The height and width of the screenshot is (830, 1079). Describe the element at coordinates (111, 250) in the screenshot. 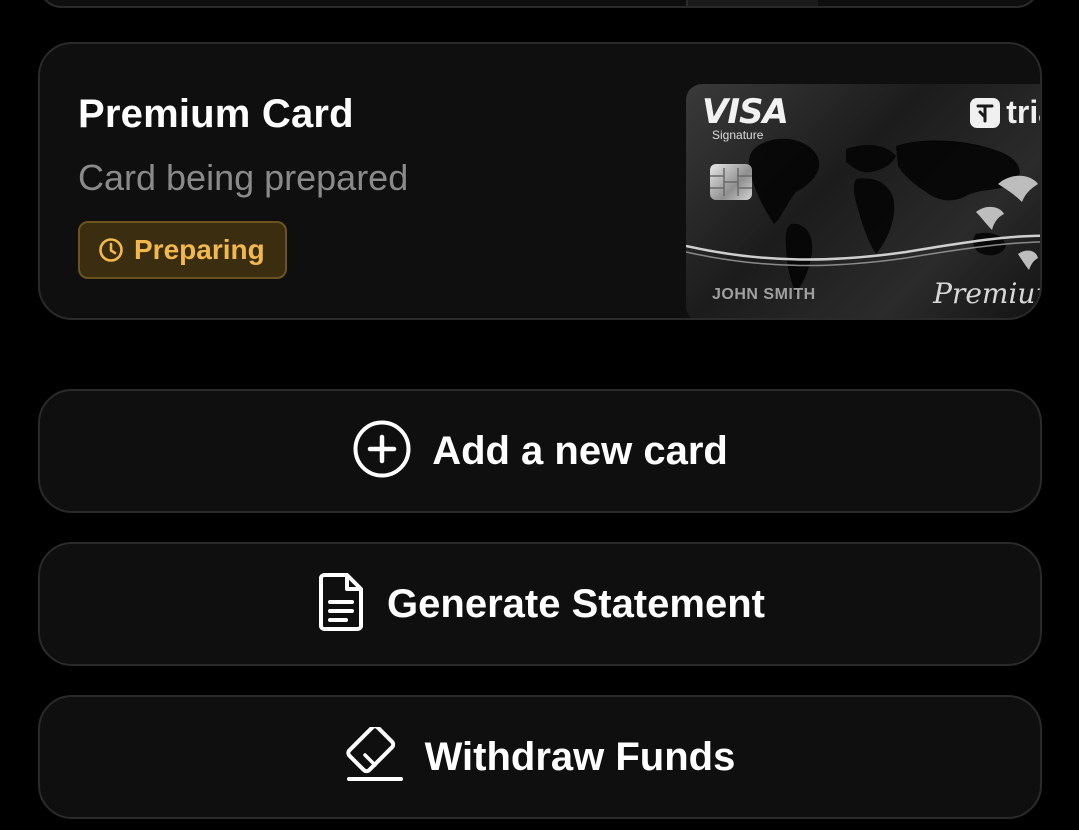

I see `clock-icon` at that location.